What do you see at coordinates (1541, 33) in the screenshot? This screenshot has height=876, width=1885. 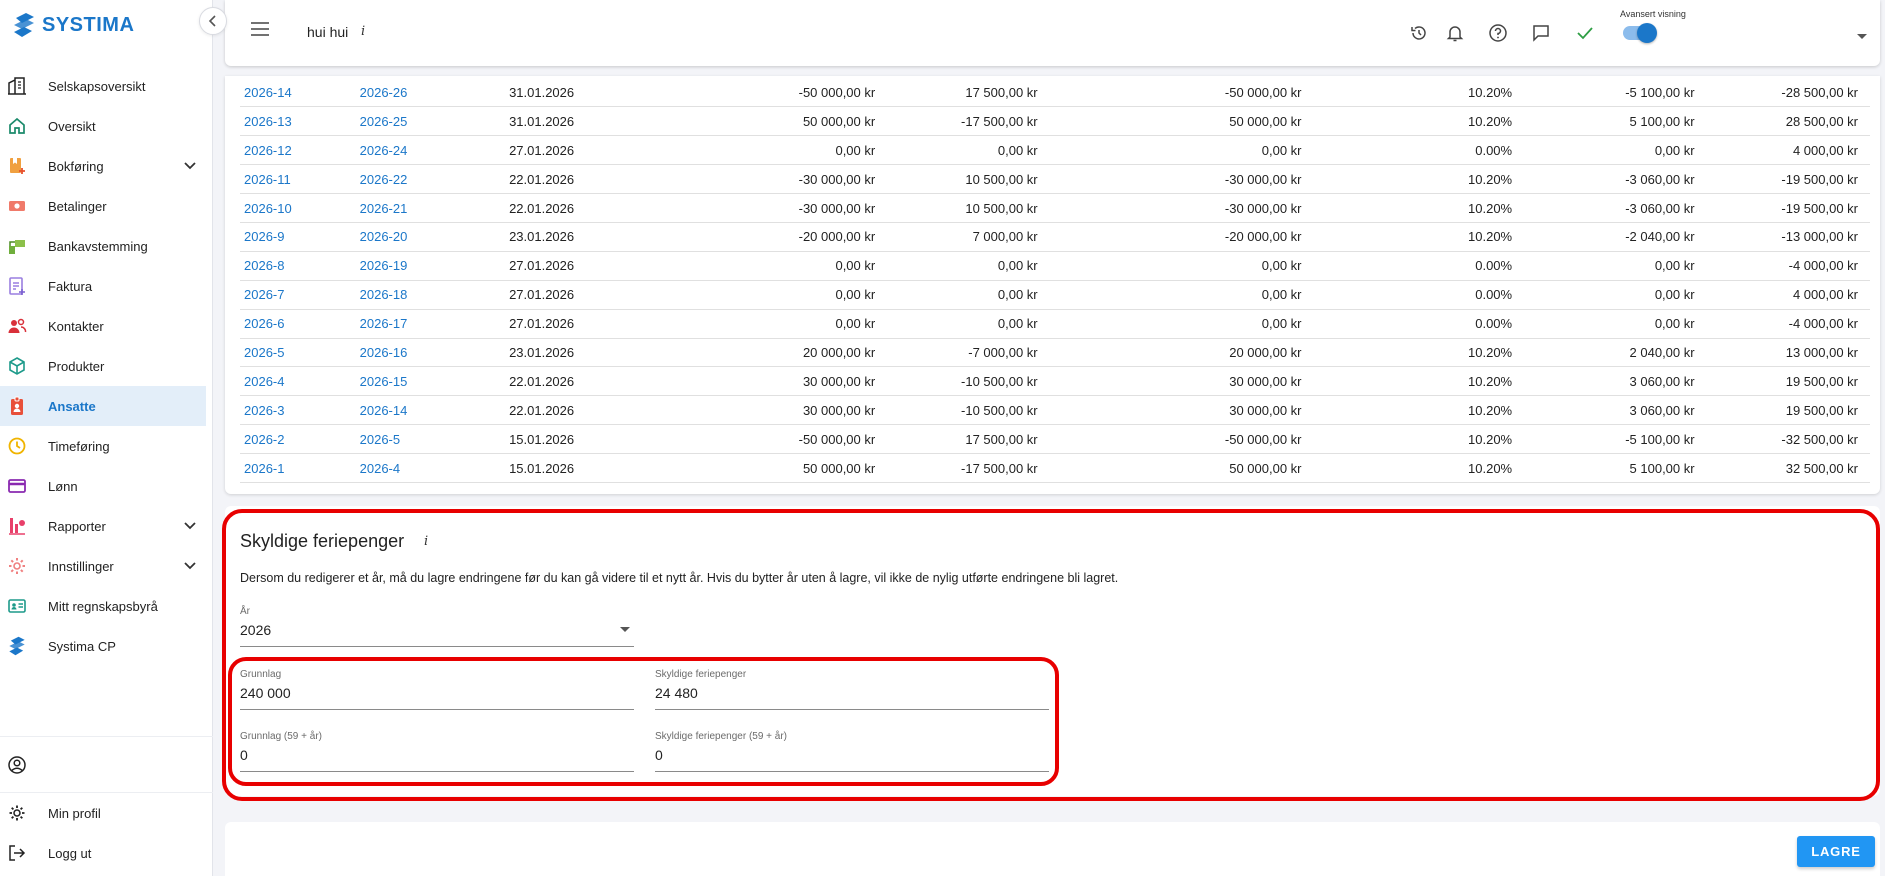 I see `chat-button` at bounding box center [1541, 33].